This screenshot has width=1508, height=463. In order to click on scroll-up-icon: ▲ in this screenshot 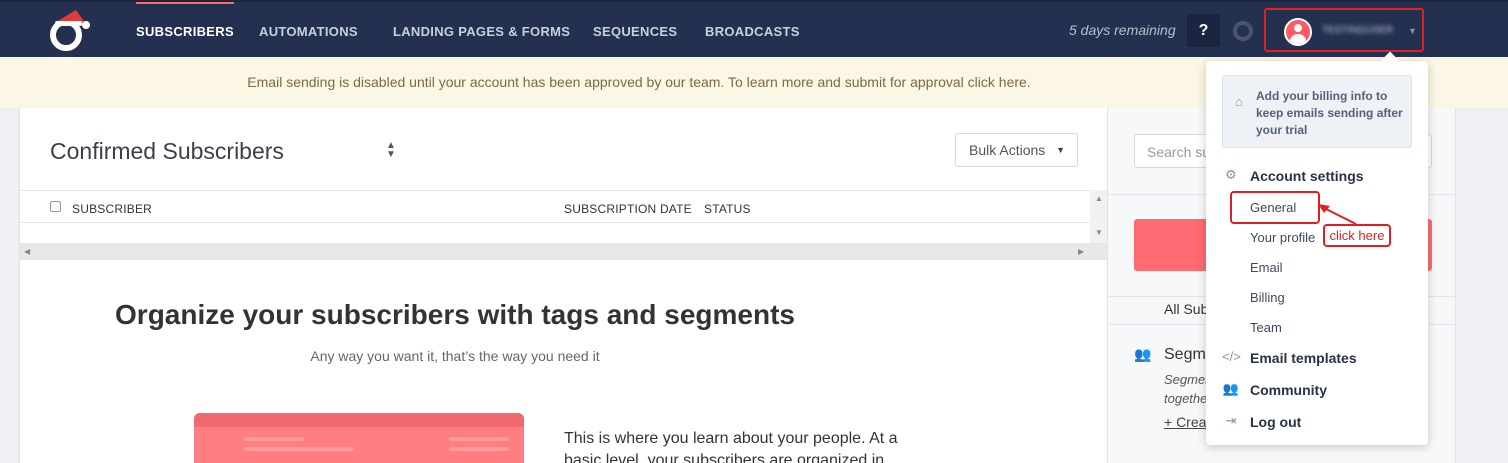, I will do `click(1099, 198)`.